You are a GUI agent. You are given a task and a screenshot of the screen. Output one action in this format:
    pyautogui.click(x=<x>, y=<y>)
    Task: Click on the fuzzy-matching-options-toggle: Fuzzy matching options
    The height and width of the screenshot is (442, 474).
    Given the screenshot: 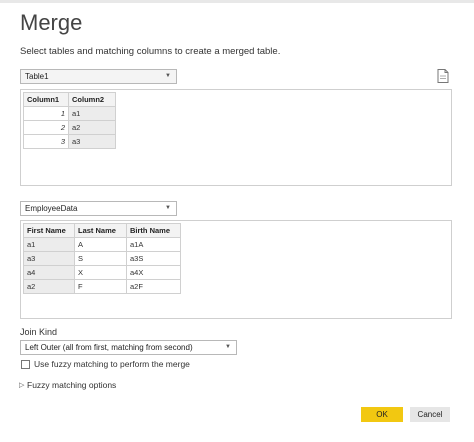 What is the action you would take?
    pyautogui.click(x=71, y=385)
    